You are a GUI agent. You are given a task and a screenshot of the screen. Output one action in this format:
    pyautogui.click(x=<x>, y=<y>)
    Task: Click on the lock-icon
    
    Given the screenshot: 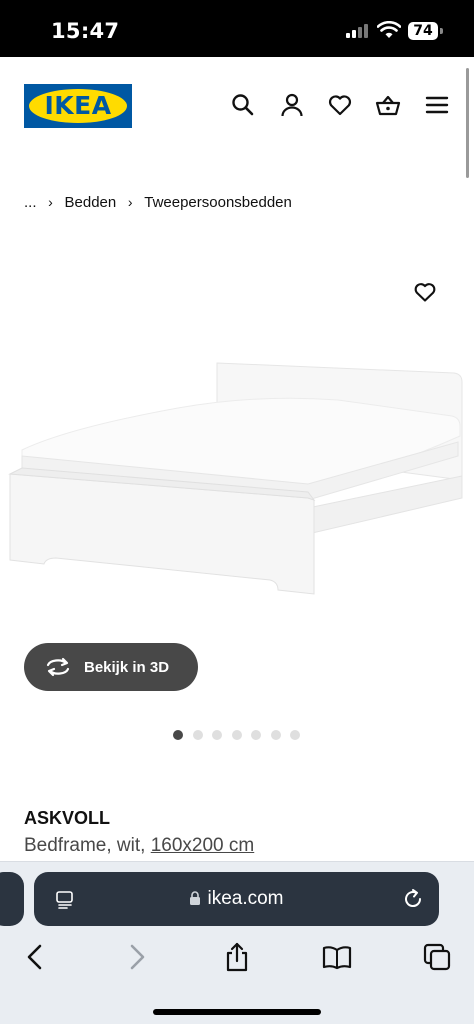 What is the action you would take?
    pyautogui.click(x=195, y=898)
    